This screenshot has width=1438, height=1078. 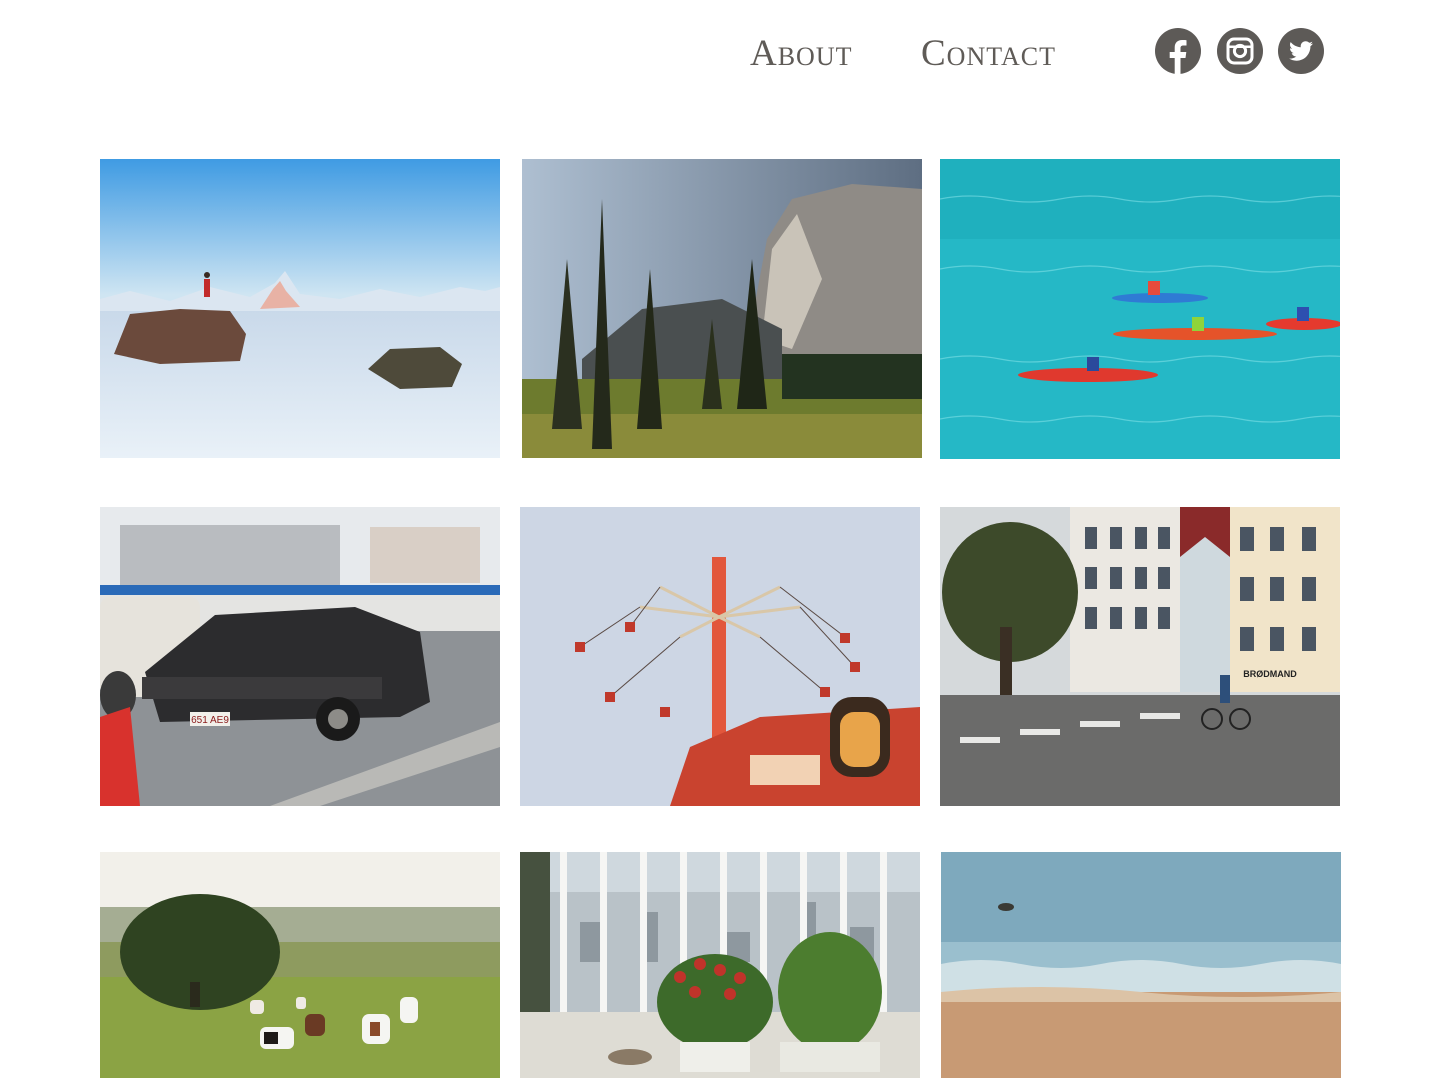 I want to click on photo-tile-balcony-flowers, so click(x=720, y=965).